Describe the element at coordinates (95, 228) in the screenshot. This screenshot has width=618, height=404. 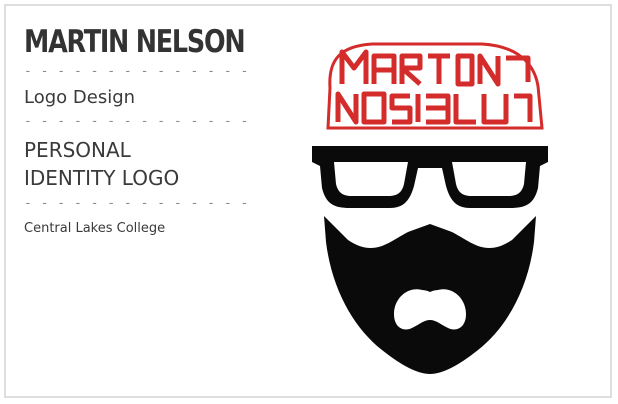
I see `school-name: Central Lakes College` at that location.